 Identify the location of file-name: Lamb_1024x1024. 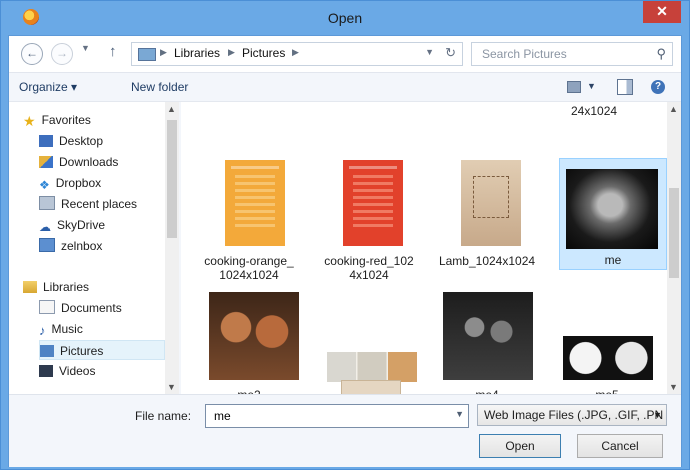
(487, 261).